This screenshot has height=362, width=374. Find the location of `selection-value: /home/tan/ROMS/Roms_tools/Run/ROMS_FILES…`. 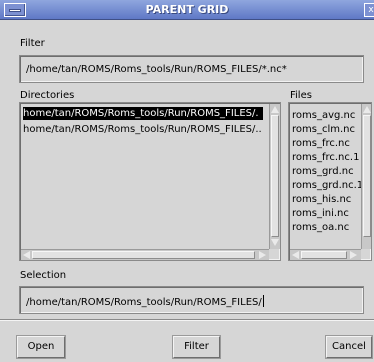

selection-value: /home/tan/ROMS/Roms_tools/Run/ROMS_FILES… is located at coordinates (144, 302).